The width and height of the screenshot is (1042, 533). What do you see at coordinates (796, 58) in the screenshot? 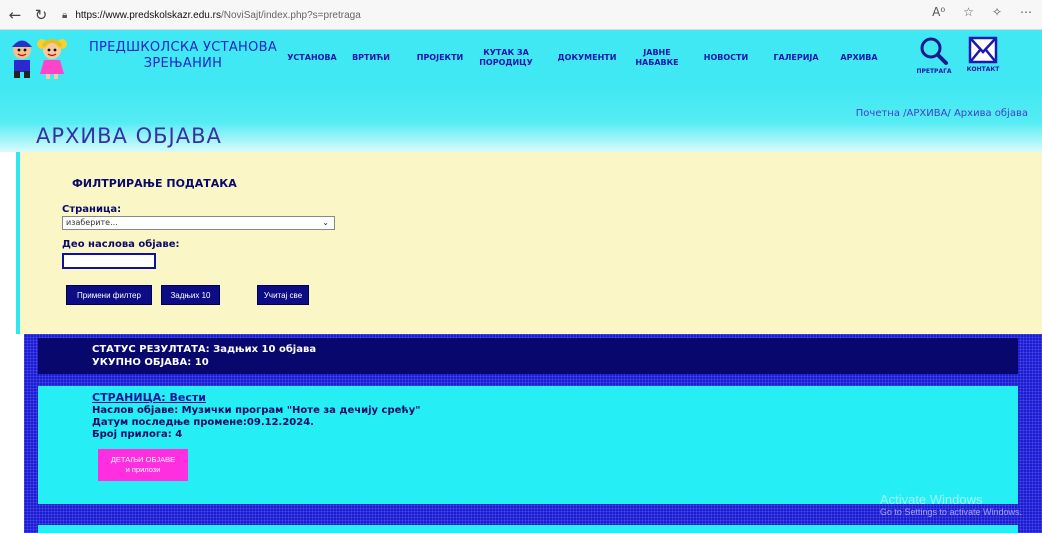
I see `menu-item-galerija: ГАЛЕРИЈА` at bounding box center [796, 58].